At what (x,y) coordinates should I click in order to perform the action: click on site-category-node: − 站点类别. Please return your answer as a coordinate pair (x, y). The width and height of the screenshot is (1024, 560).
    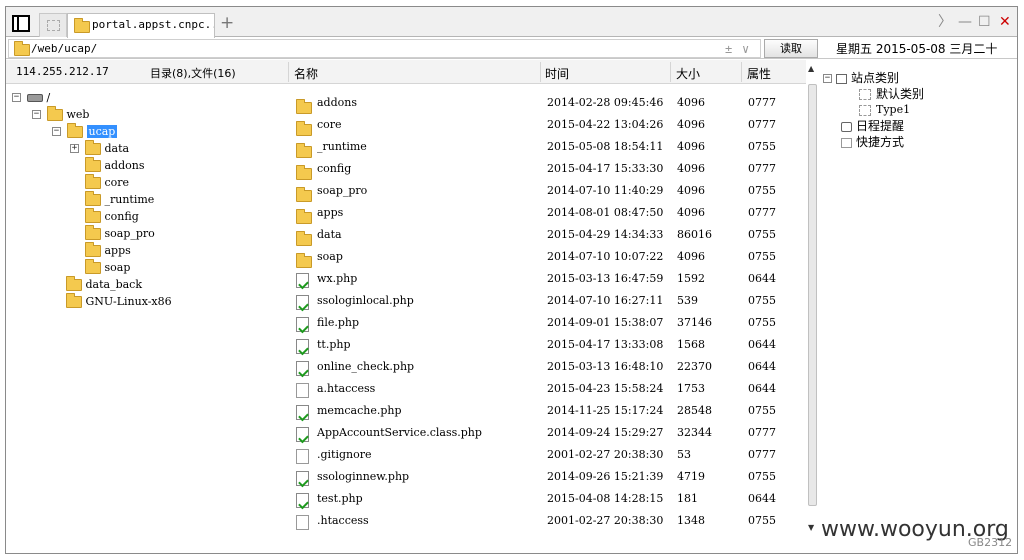
    Looking at the image, I should click on (861, 78).